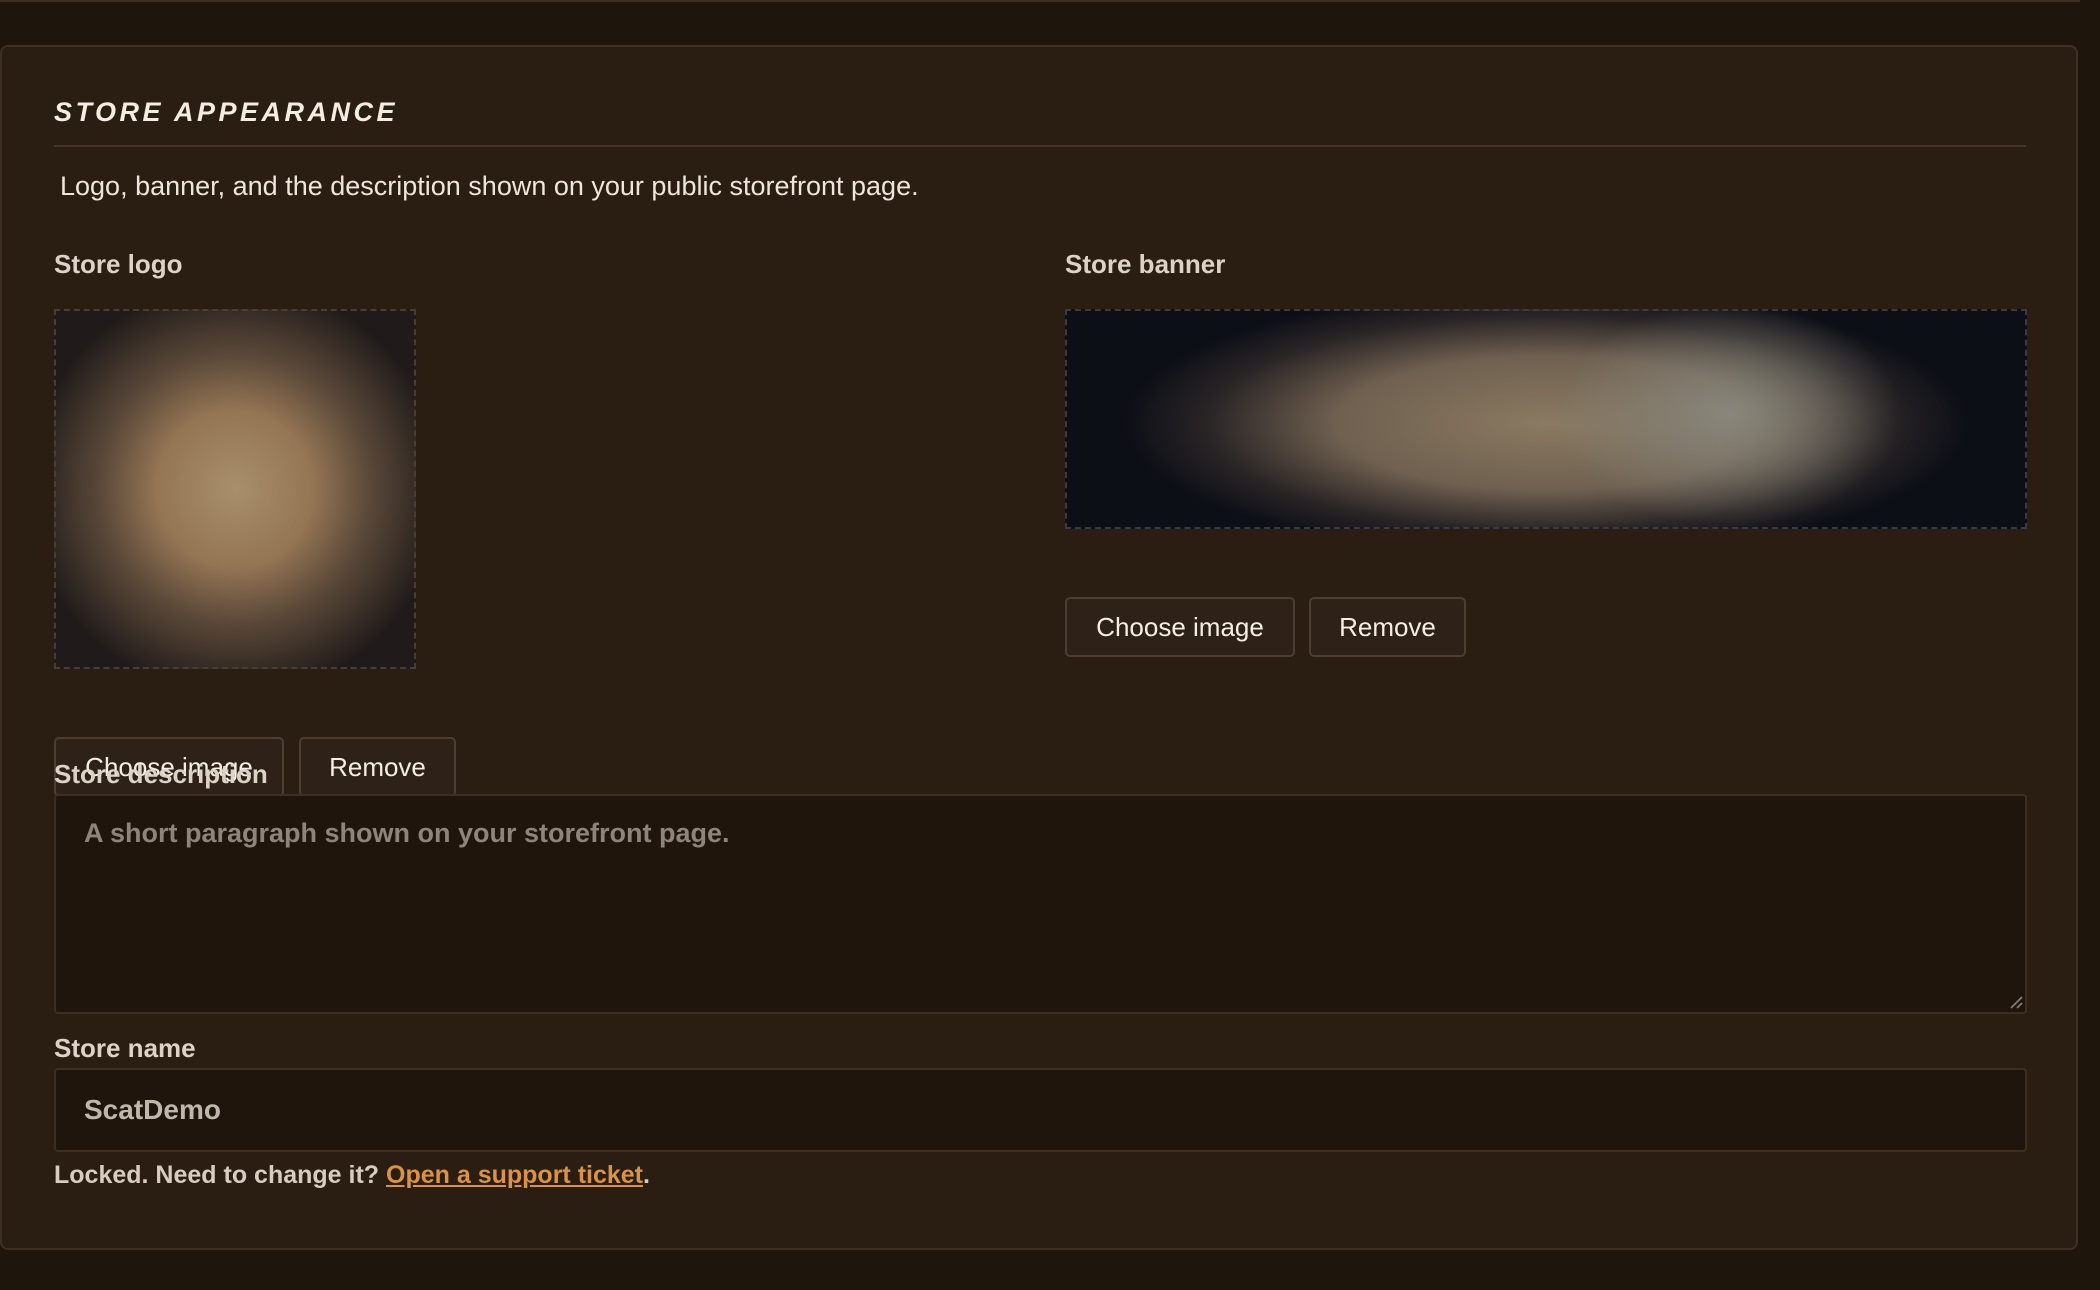 The width and height of the screenshot is (2100, 1290). I want to click on store-name-help-suffix: ., so click(646, 1175).